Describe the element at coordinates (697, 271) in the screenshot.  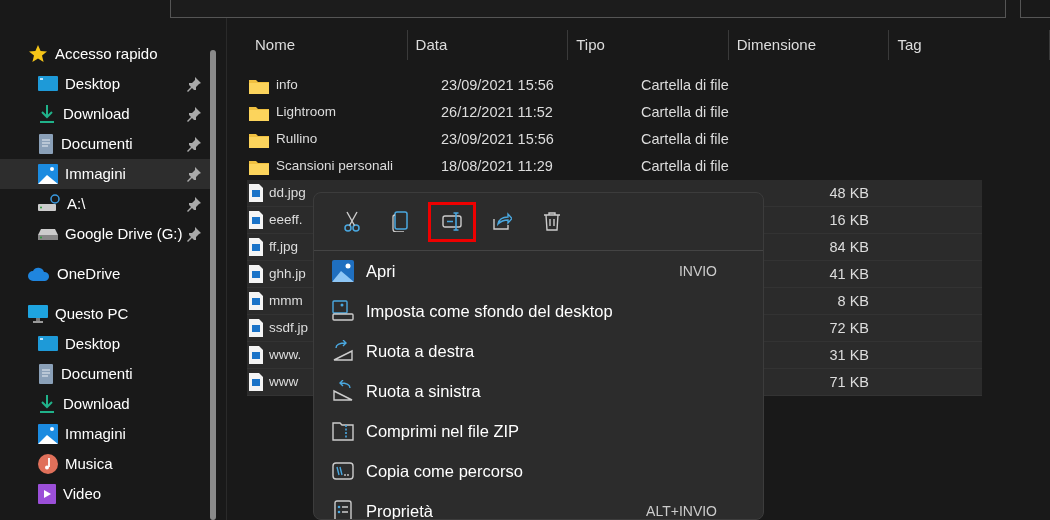
I see `shortcut-text: INVIO` at that location.